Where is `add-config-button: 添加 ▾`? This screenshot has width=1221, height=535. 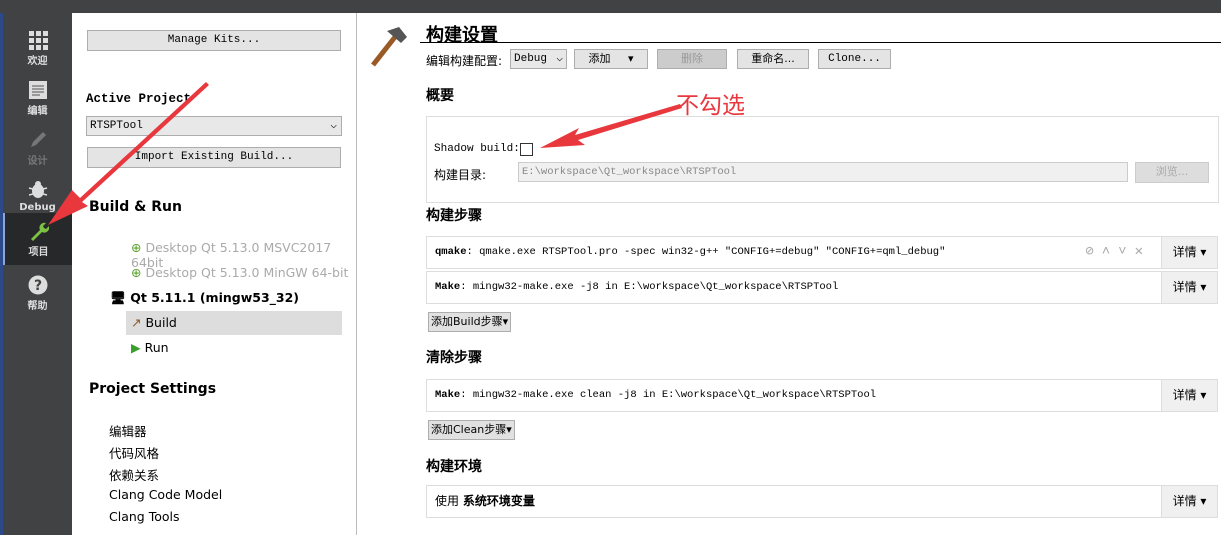 add-config-button: 添加 ▾ is located at coordinates (611, 59).